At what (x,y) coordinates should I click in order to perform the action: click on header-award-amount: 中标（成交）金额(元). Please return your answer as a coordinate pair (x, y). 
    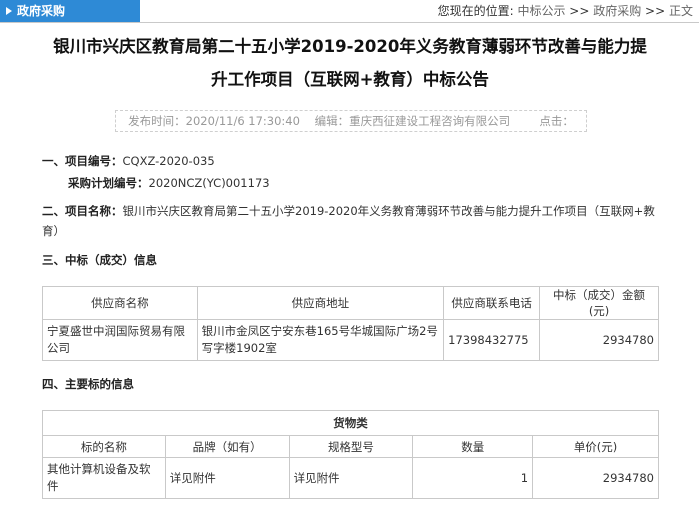
    Looking at the image, I should click on (599, 303).